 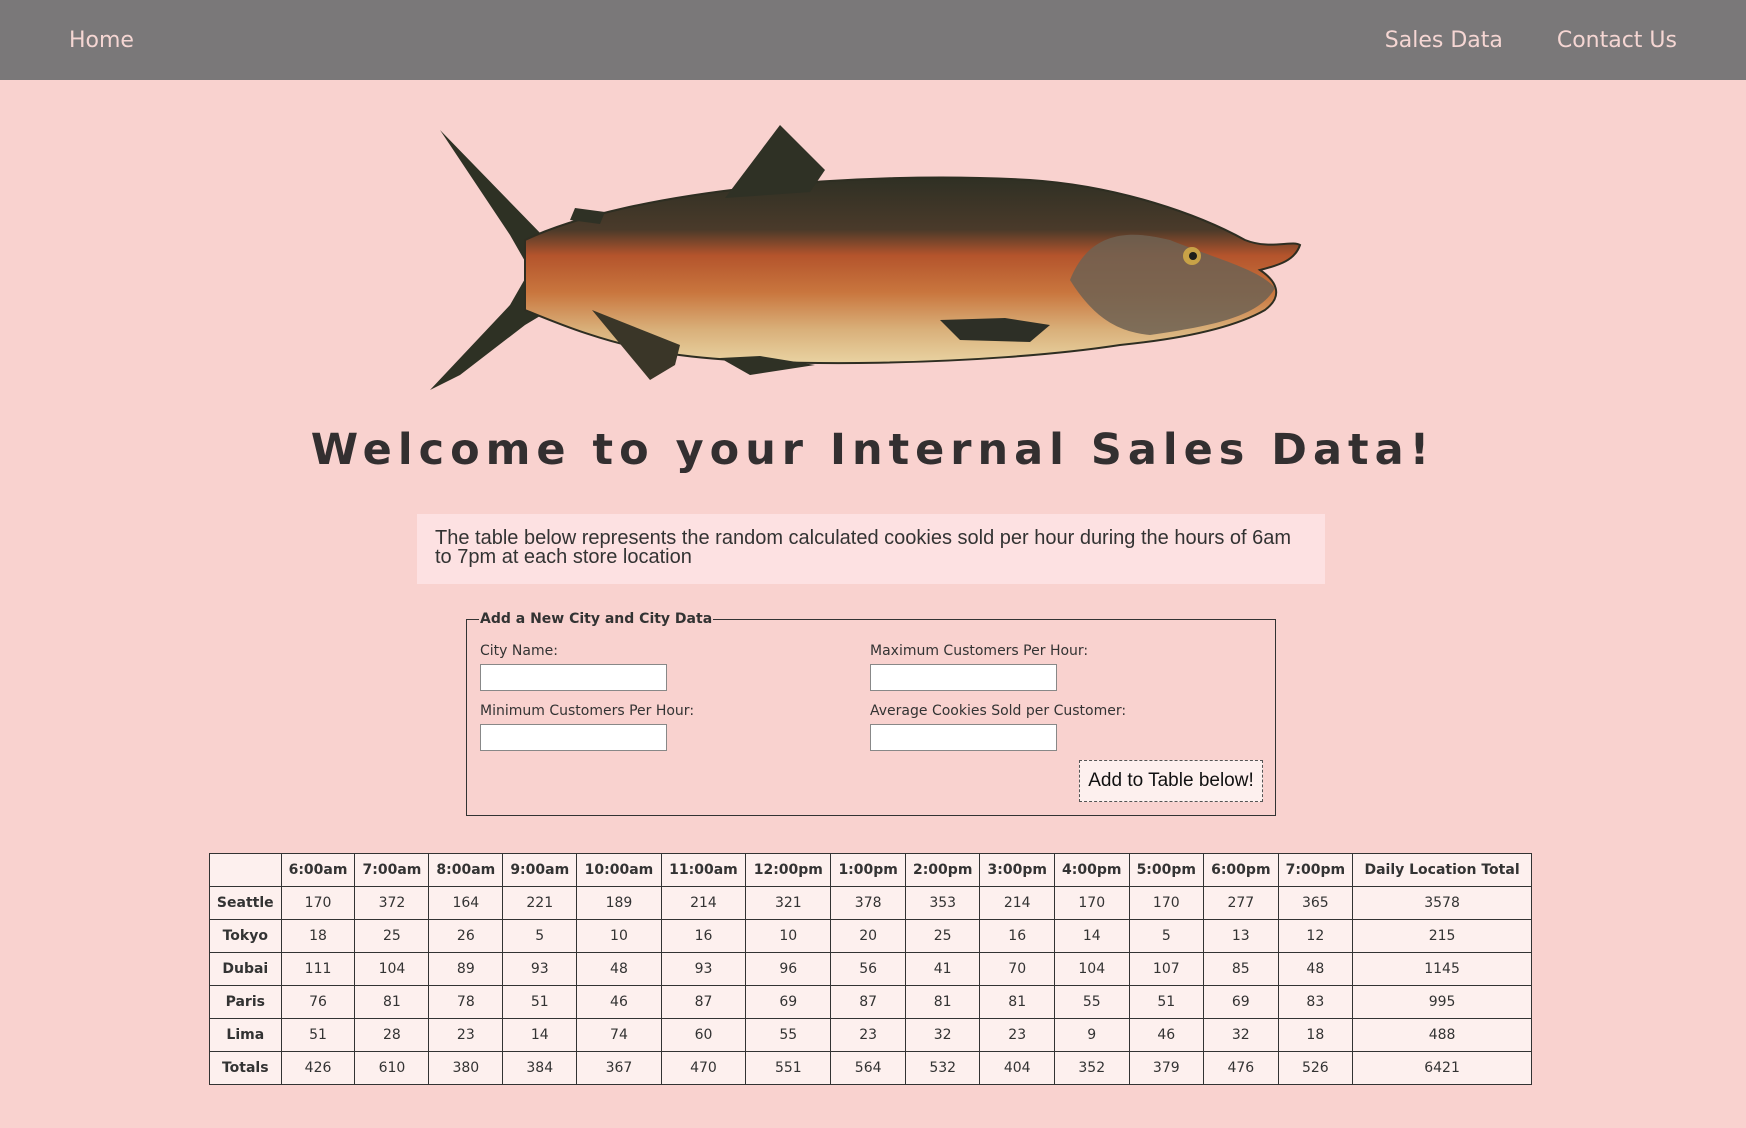 I want to click on table-header-cell: 6:00am, so click(x=318, y=870).